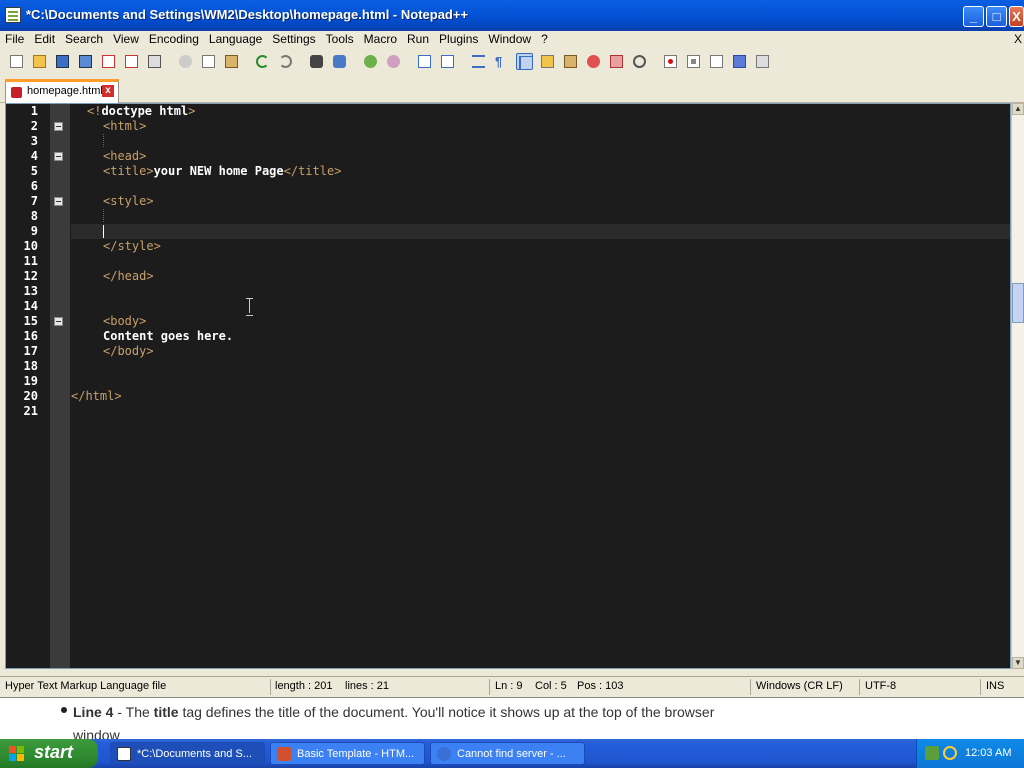 This screenshot has width=1024, height=768. What do you see at coordinates (235, 39) in the screenshot?
I see `menu-language: Language` at bounding box center [235, 39].